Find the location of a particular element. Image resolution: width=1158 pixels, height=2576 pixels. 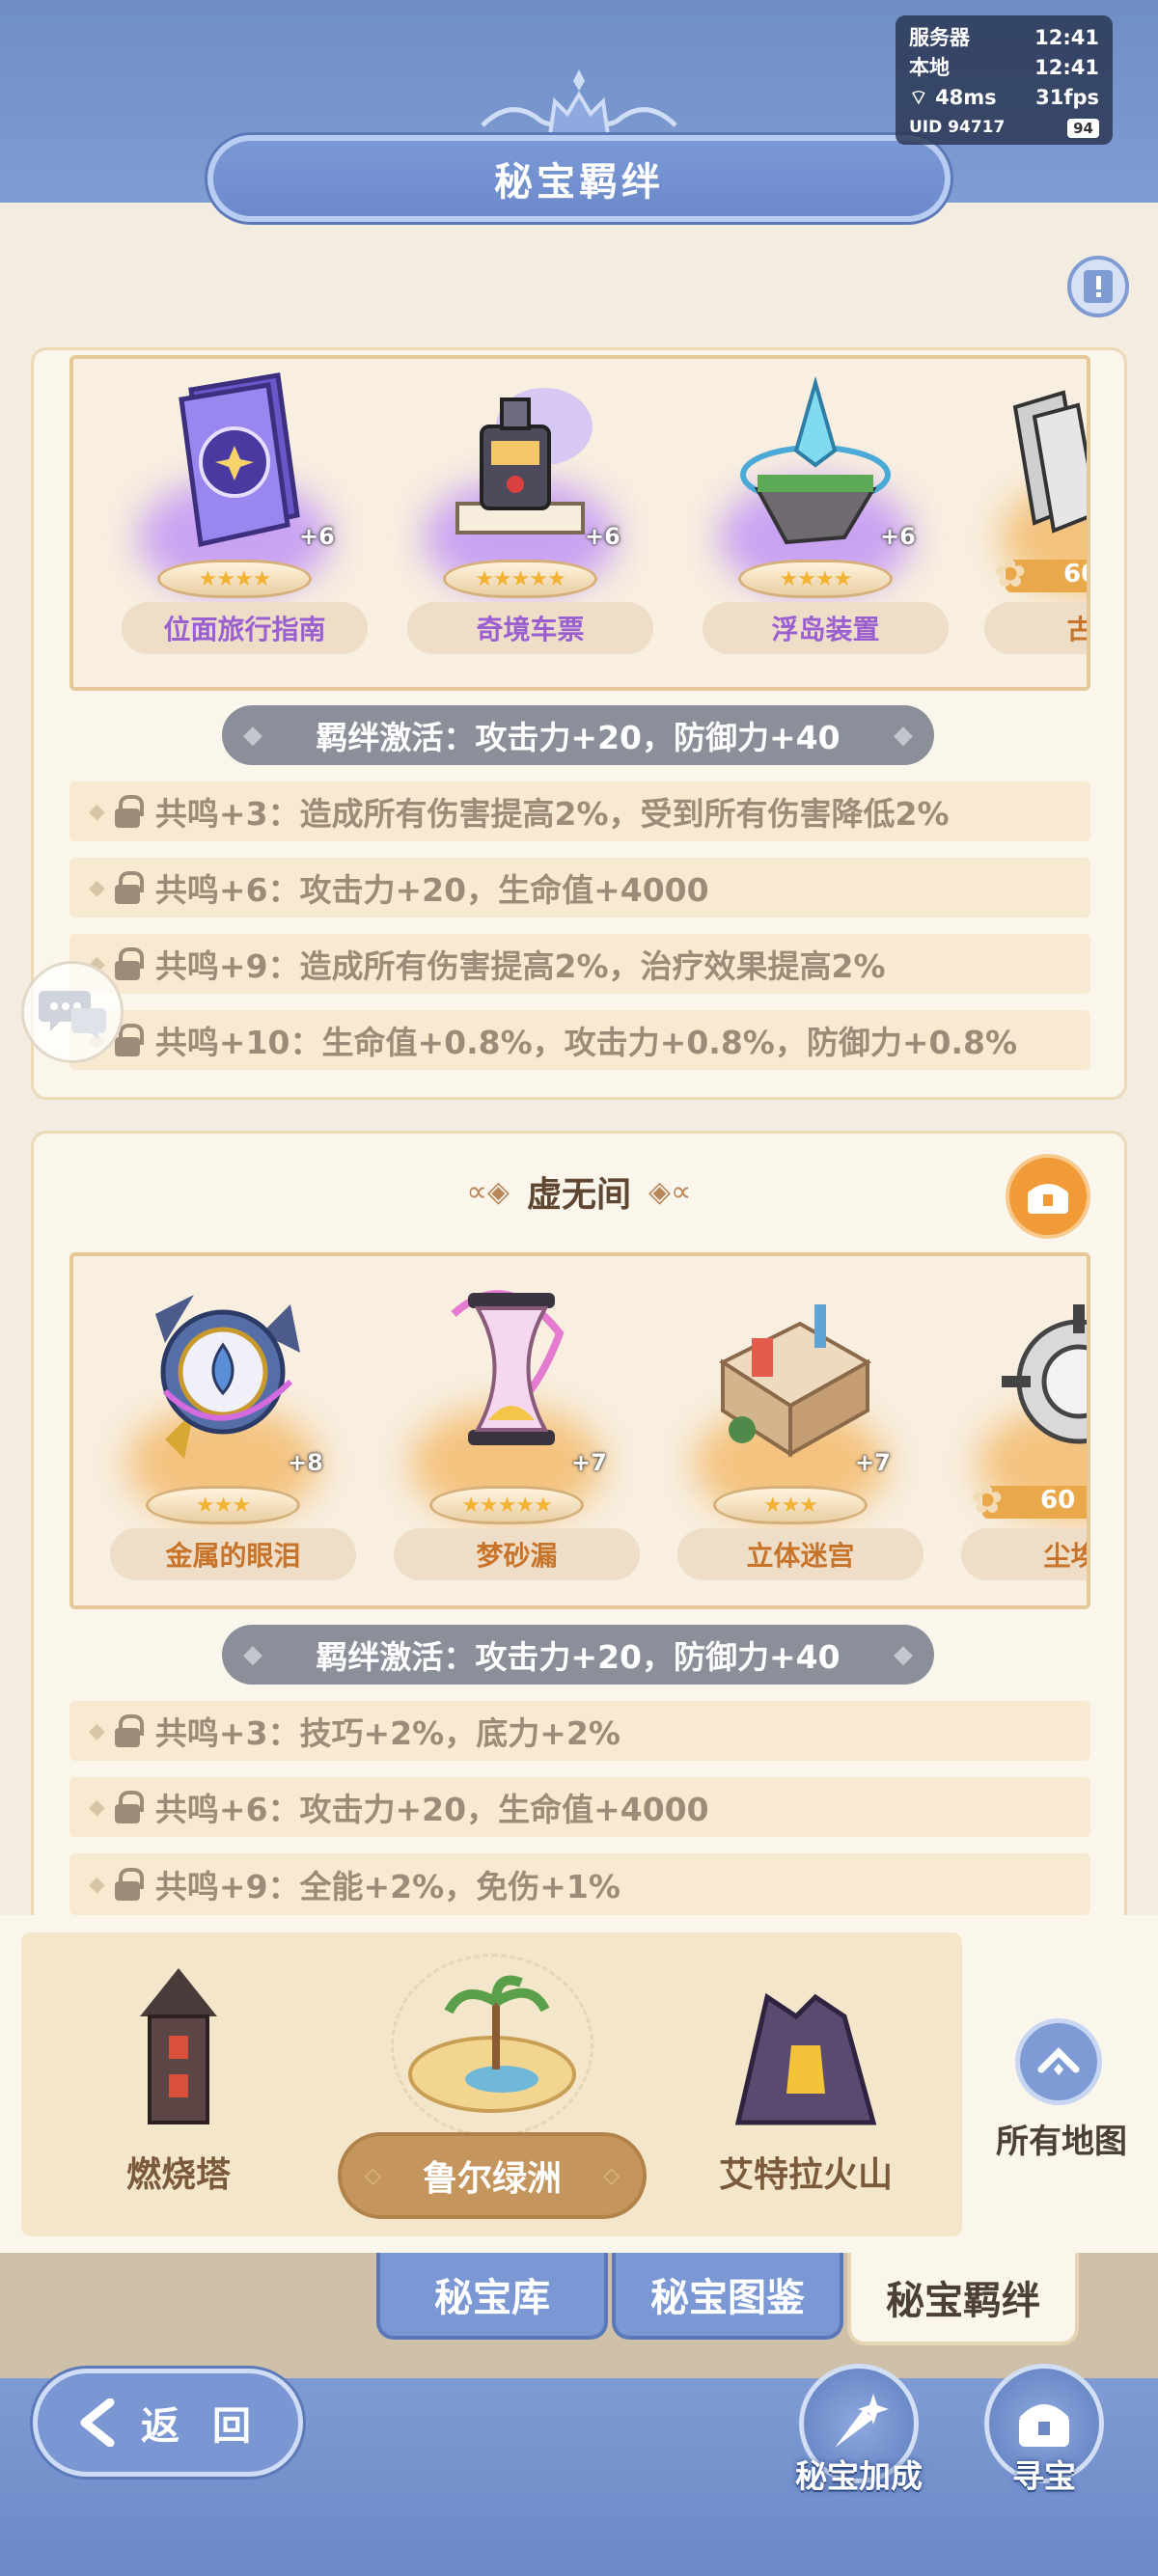

treasure-card: +6 ★★★★ 浮岛装置 is located at coordinates (817, 508).